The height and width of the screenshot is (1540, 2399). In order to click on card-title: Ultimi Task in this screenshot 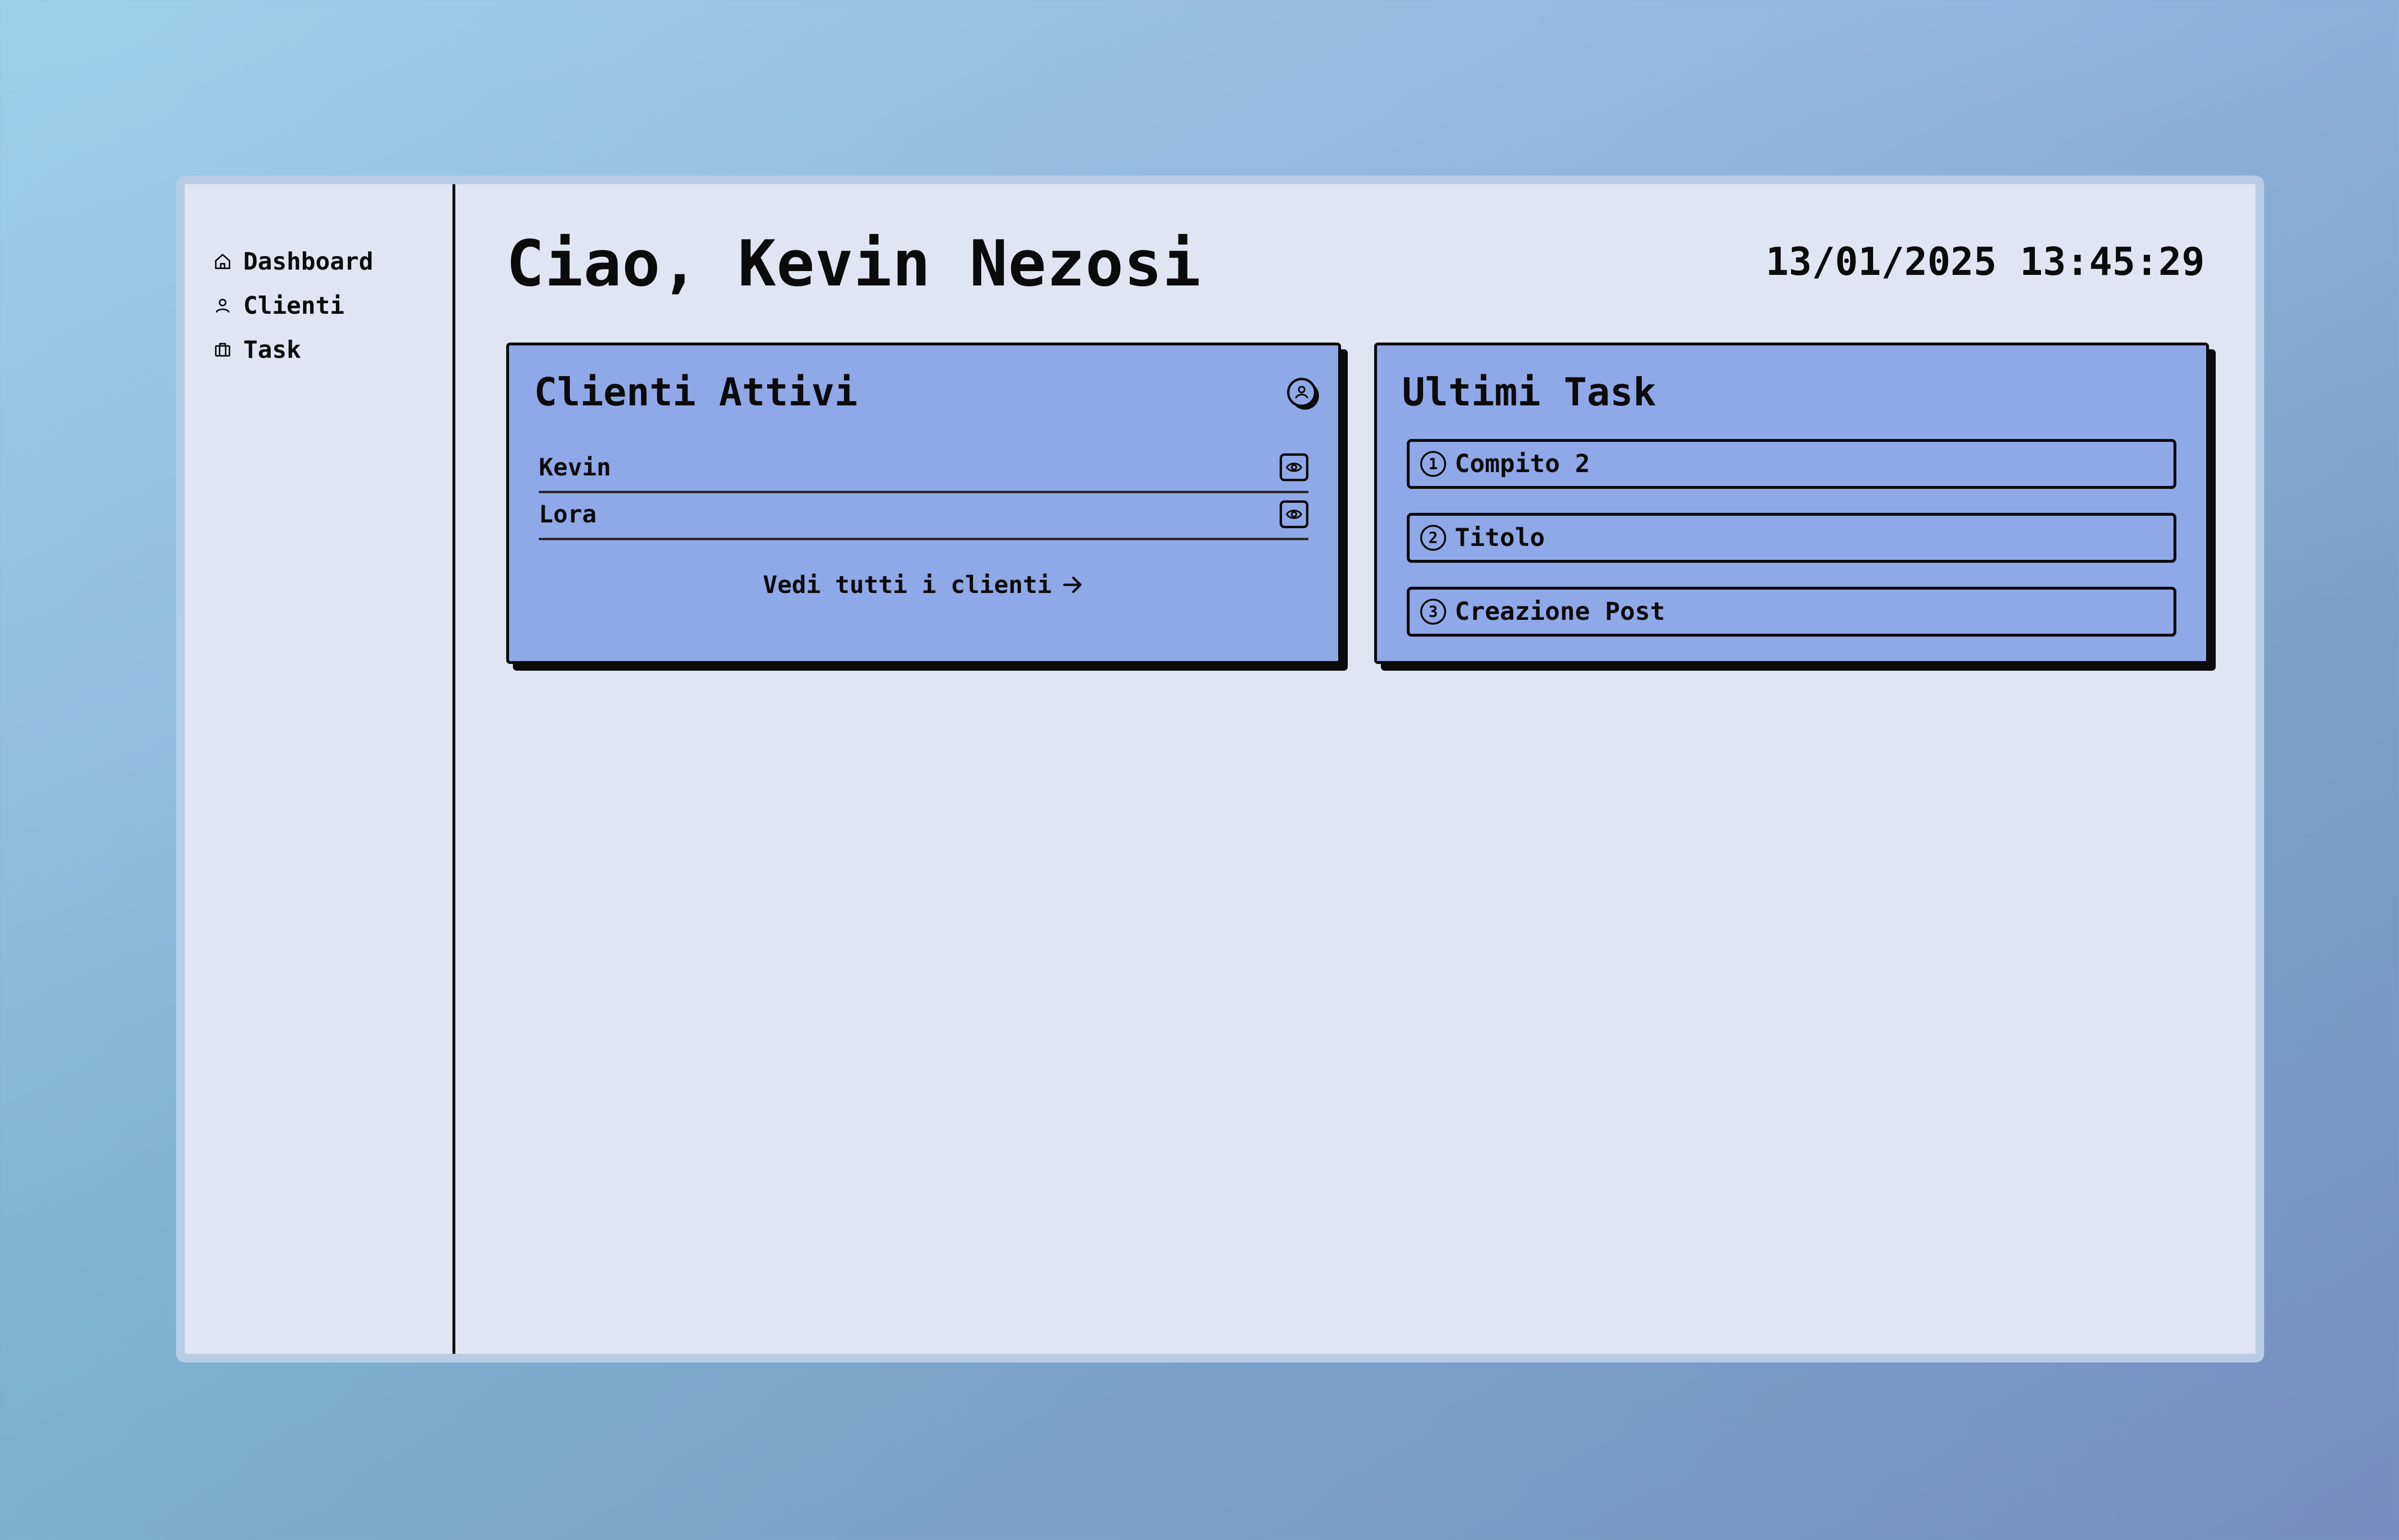, I will do `click(1529, 392)`.